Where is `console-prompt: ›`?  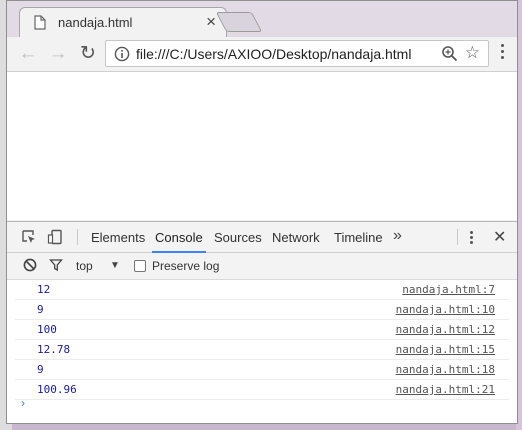 console-prompt: › is located at coordinates (23, 403).